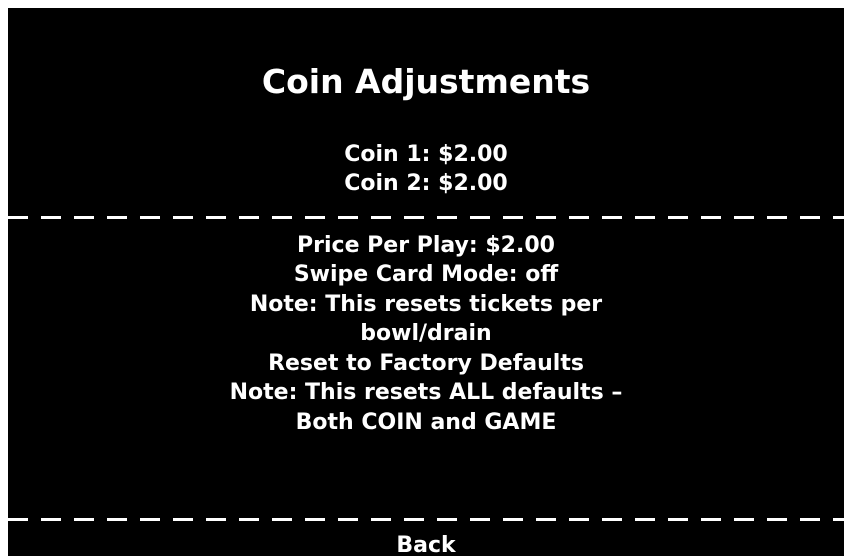 The width and height of the screenshot is (844, 556). What do you see at coordinates (426, 392) in the screenshot?
I see `note-all-defaults-line-1: Note: This resets ALL defaults –` at bounding box center [426, 392].